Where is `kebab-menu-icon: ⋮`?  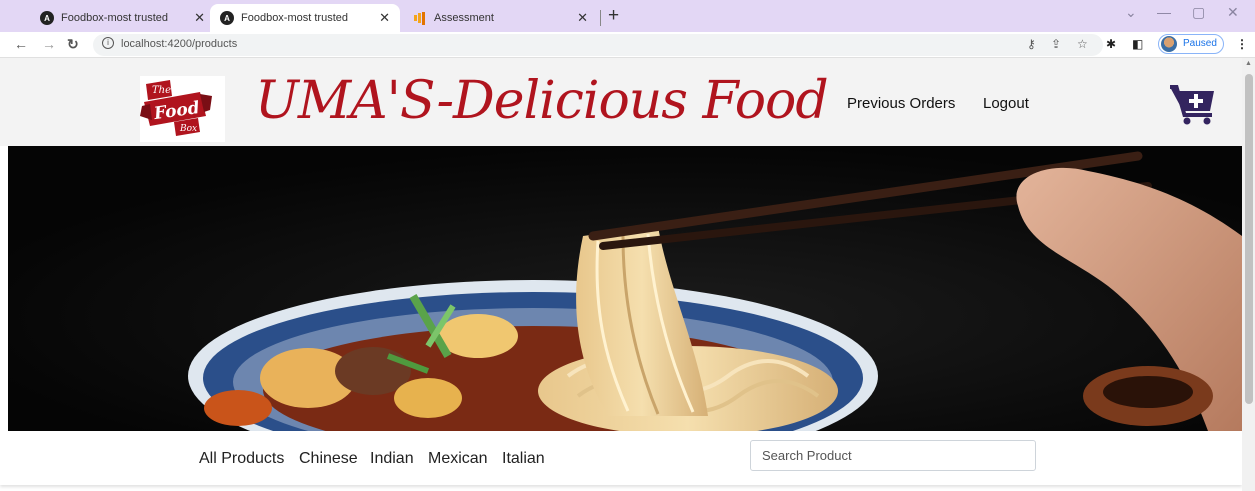
kebab-menu-icon: ⋮ is located at coordinates (1242, 44).